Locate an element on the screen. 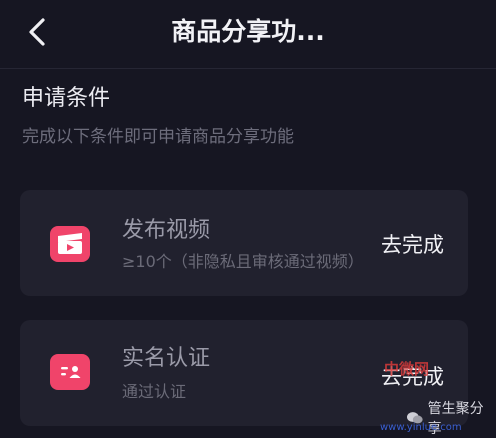 The height and width of the screenshot is (438, 496). video-clapper-icon is located at coordinates (70, 244).